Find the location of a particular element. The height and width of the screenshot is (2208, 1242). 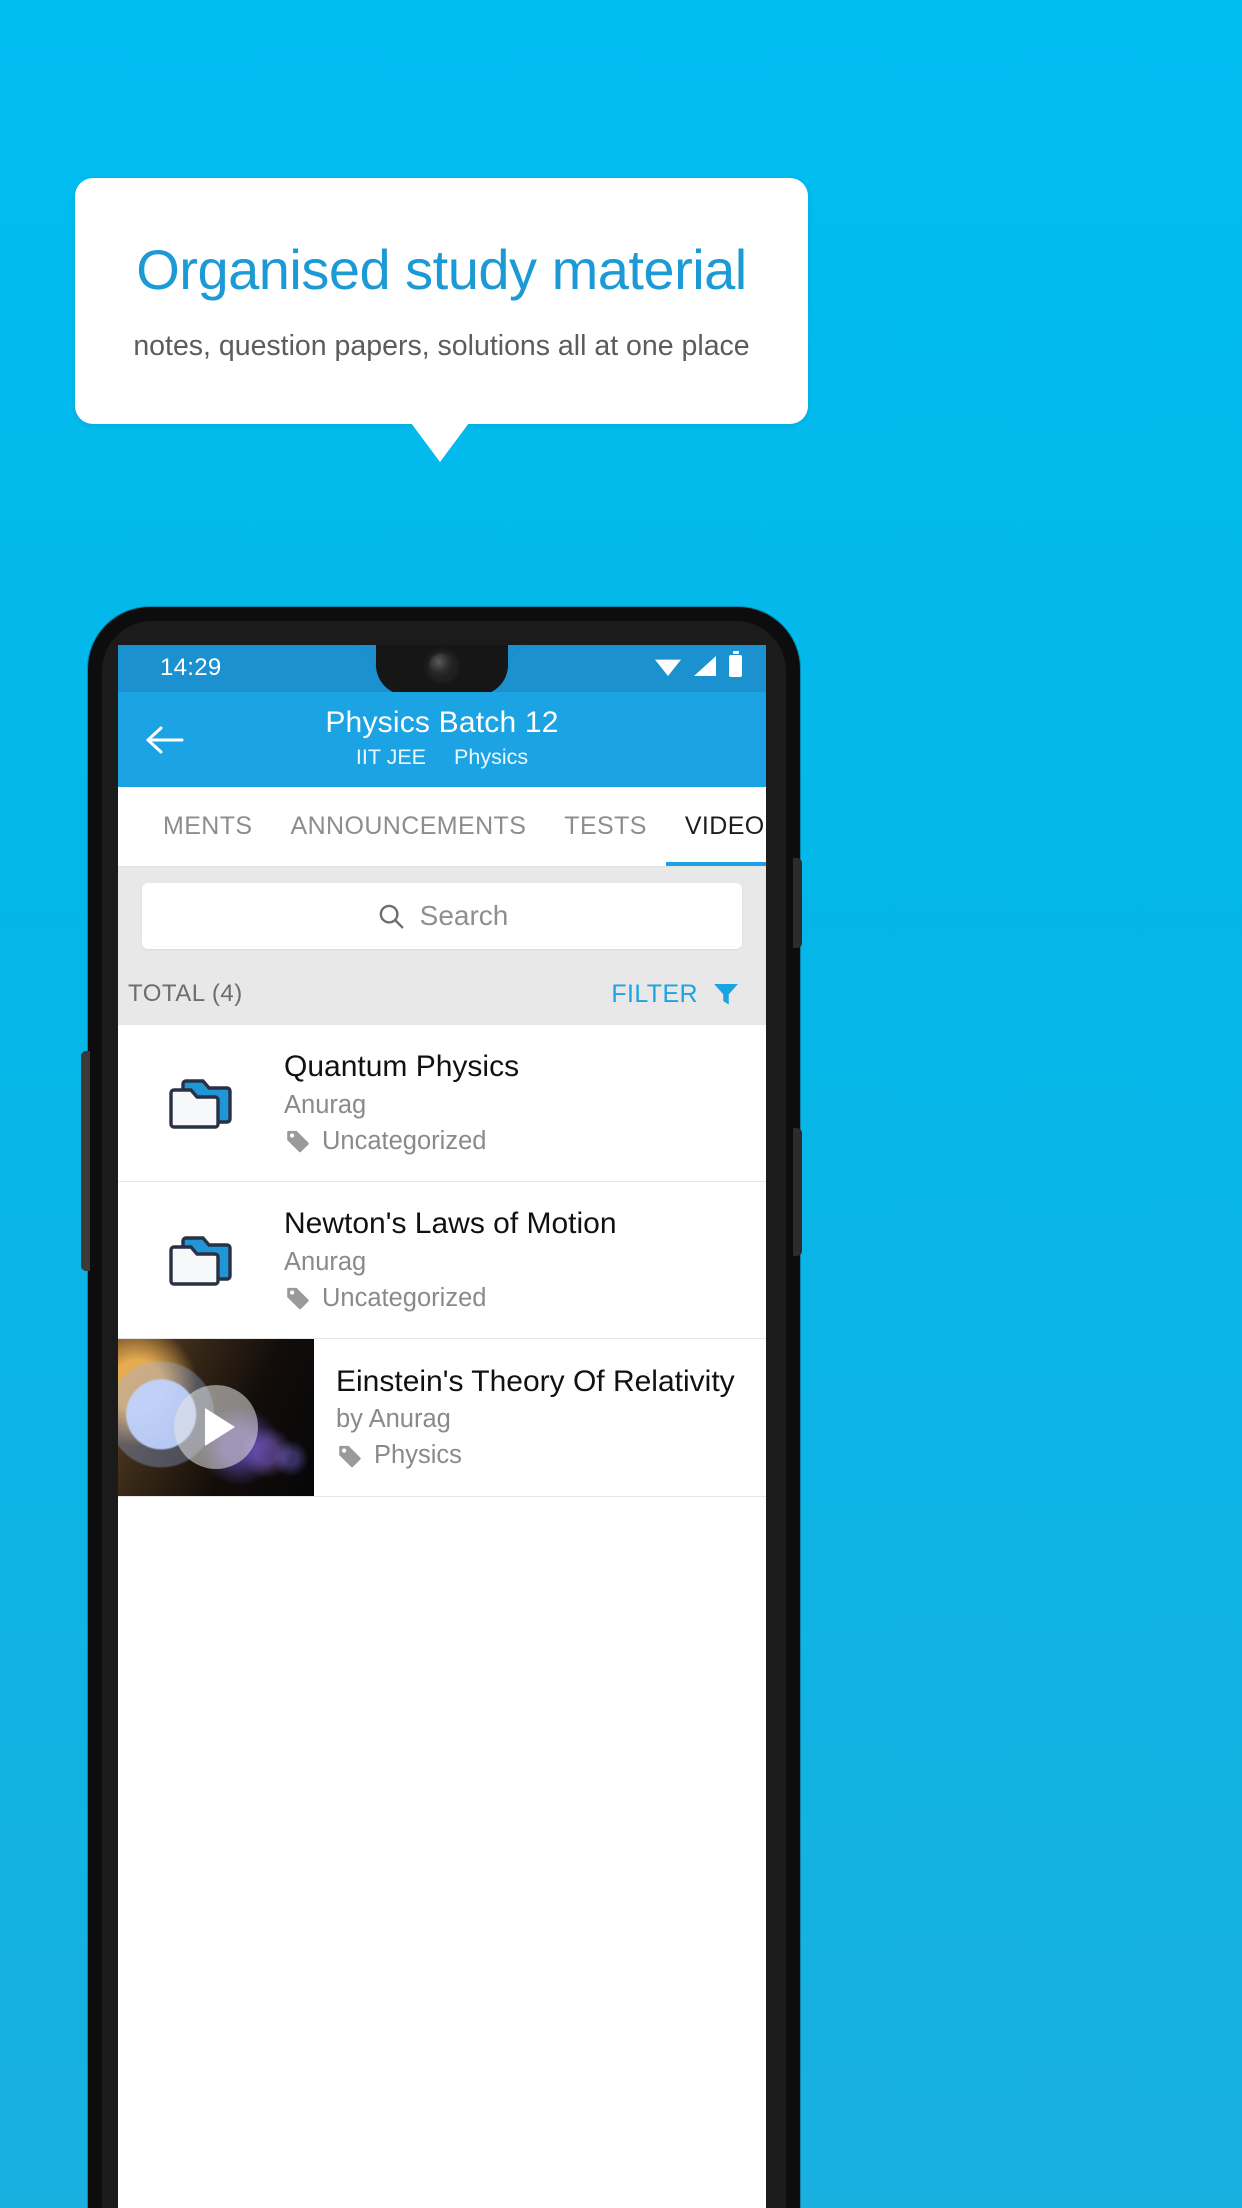

item-author: by Anurag is located at coordinates (393, 1419).